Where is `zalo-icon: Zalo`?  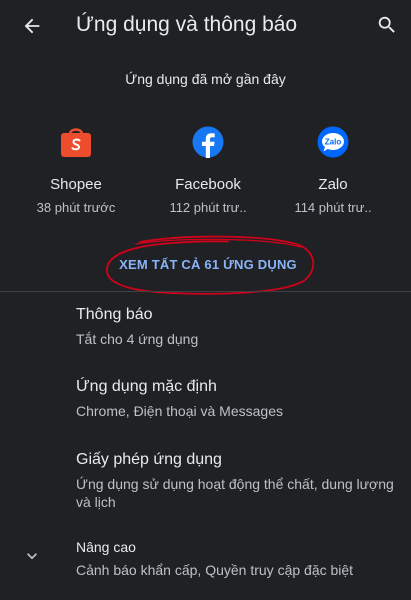 zalo-icon: Zalo is located at coordinates (333, 142).